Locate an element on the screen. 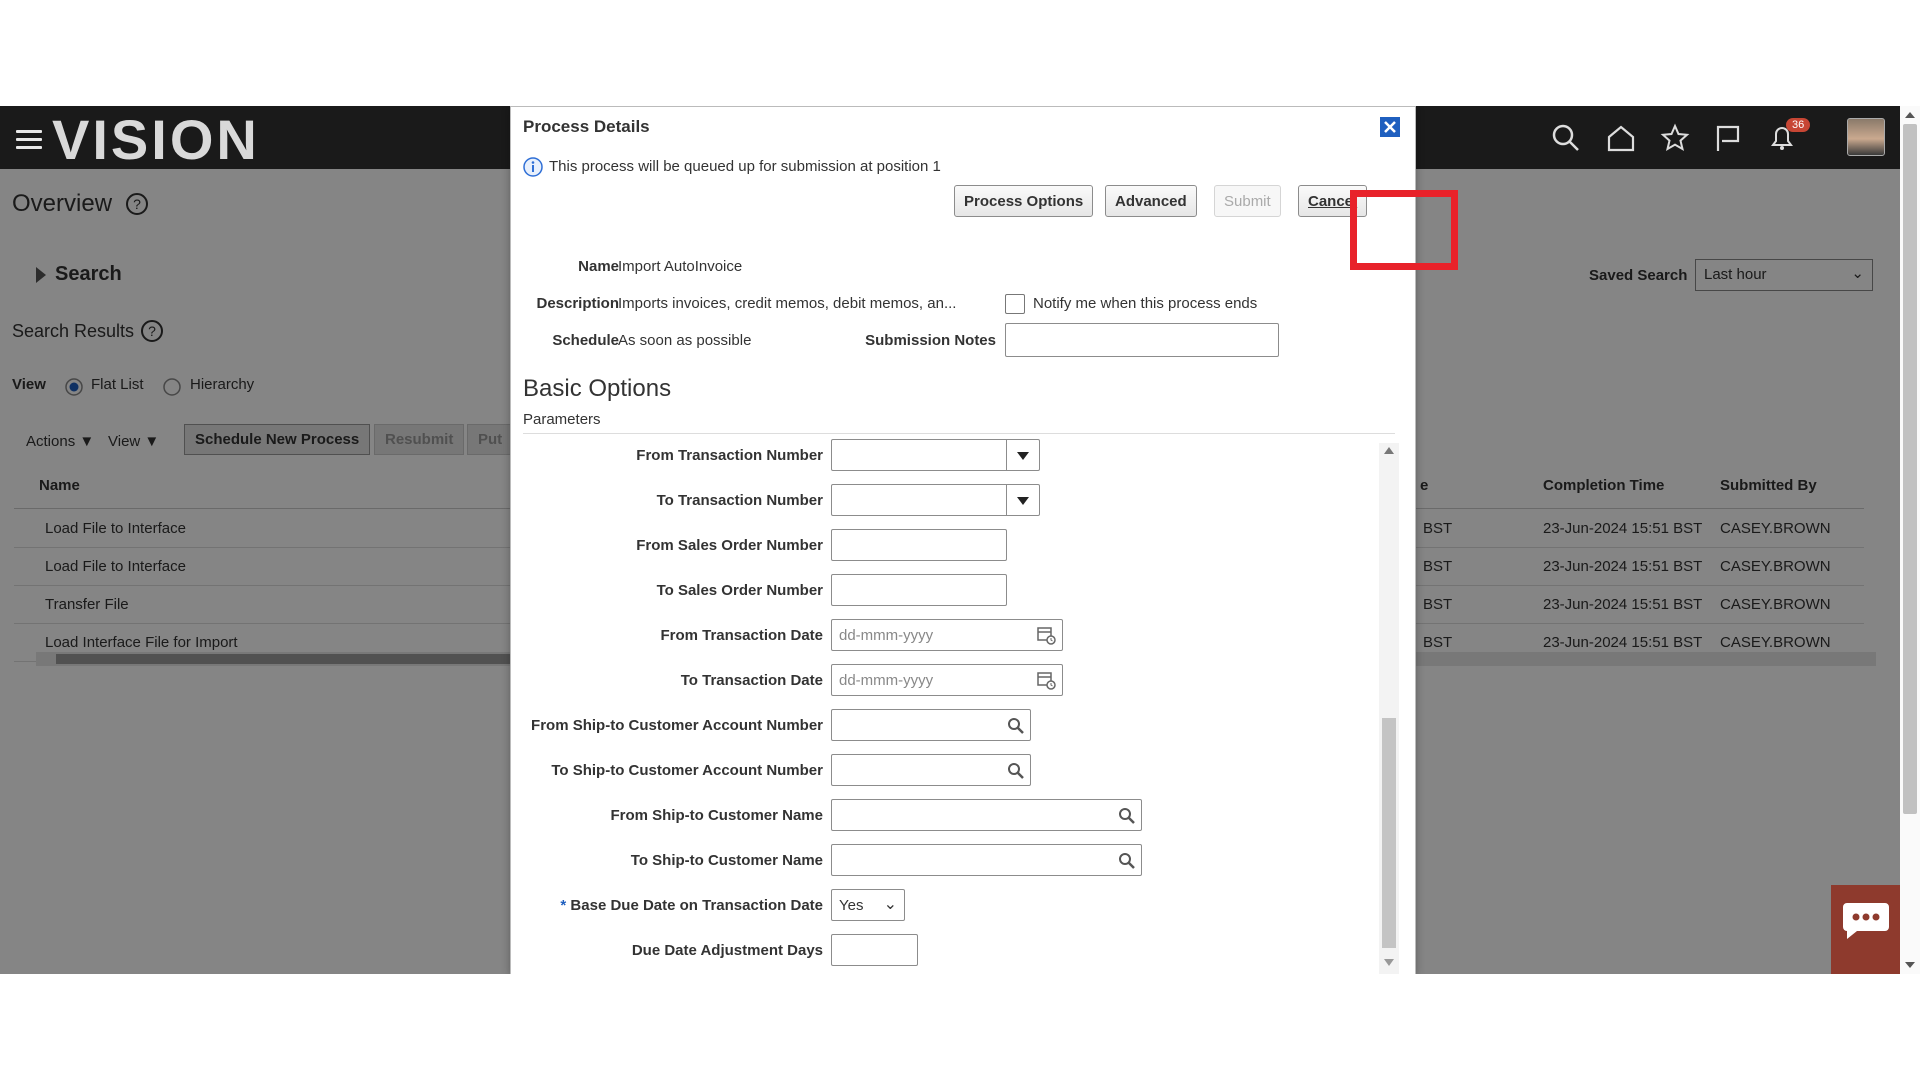 Image resolution: width=1920 pixels, height=1080 pixels. favorites-star-icon is located at coordinates (1675, 138).